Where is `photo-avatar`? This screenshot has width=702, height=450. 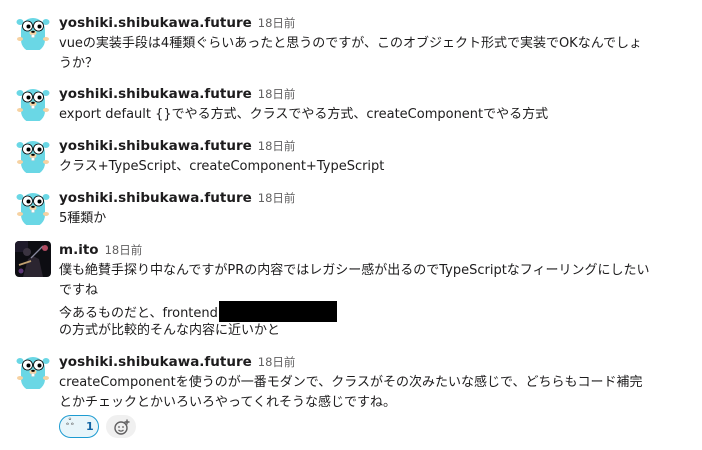 photo-avatar is located at coordinates (33, 259).